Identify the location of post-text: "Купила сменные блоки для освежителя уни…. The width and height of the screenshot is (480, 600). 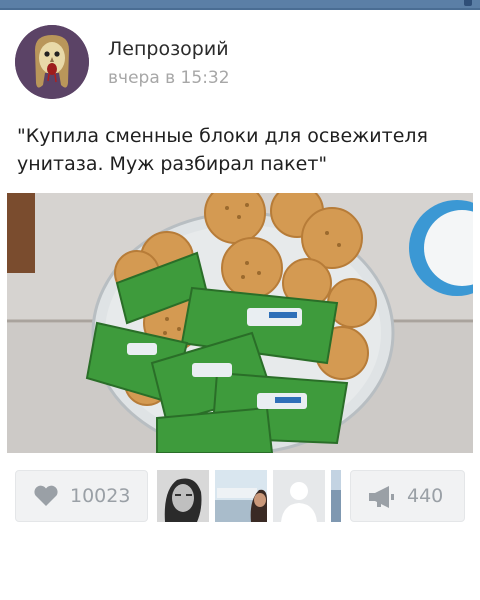
(222, 150).